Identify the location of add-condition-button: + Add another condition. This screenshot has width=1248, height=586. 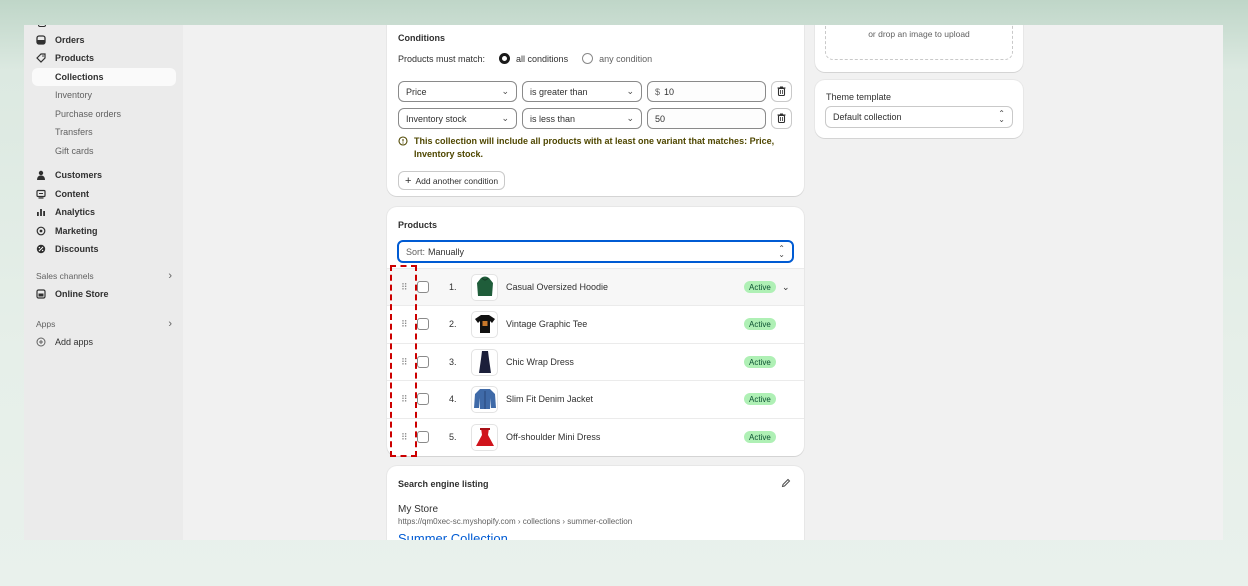
(452, 180).